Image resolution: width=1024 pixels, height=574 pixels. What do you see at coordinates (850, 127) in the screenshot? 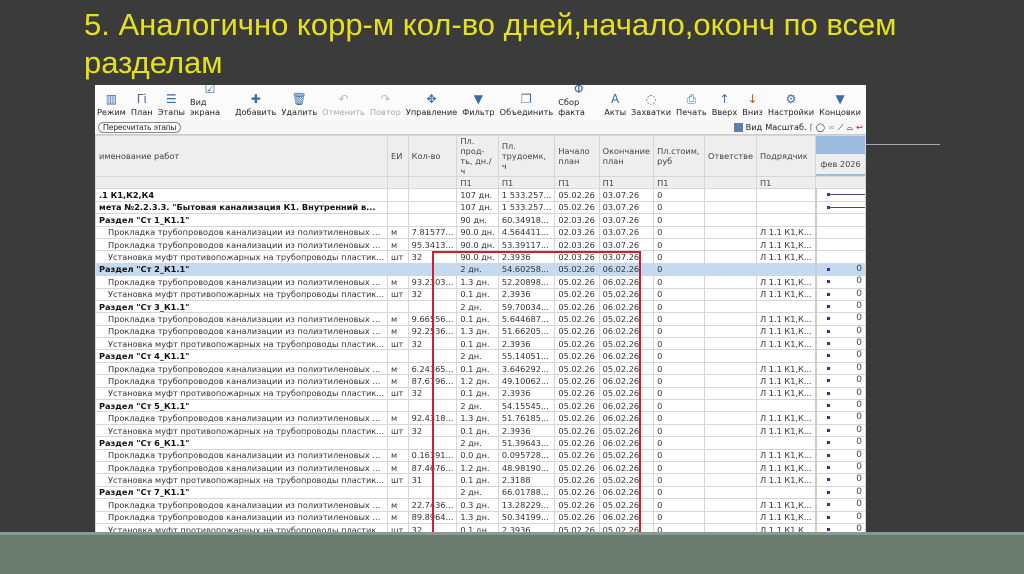
I see `dome-icon: ⌓` at bounding box center [850, 127].